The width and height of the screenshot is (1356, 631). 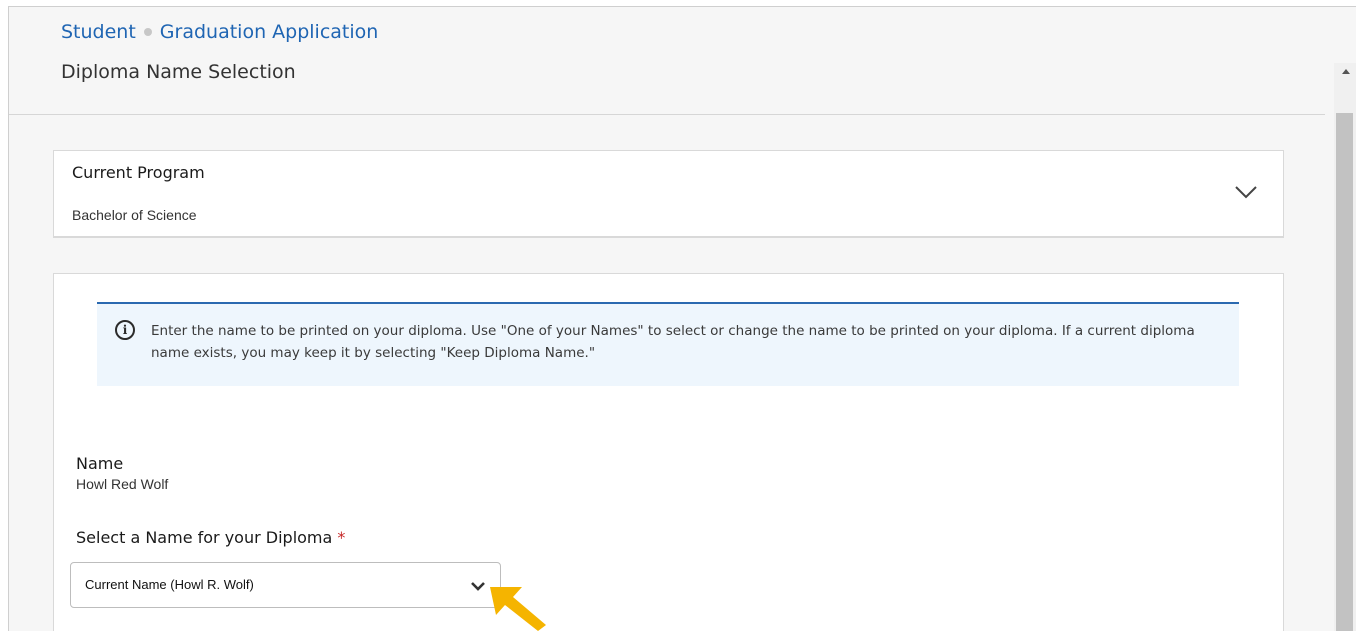 I want to click on required-marker: *, so click(x=341, y=537).